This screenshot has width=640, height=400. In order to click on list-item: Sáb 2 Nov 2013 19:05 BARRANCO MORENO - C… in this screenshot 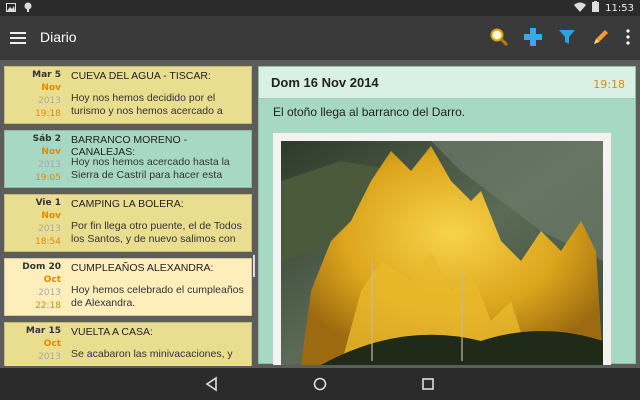, I will do `click(128, 159)`.